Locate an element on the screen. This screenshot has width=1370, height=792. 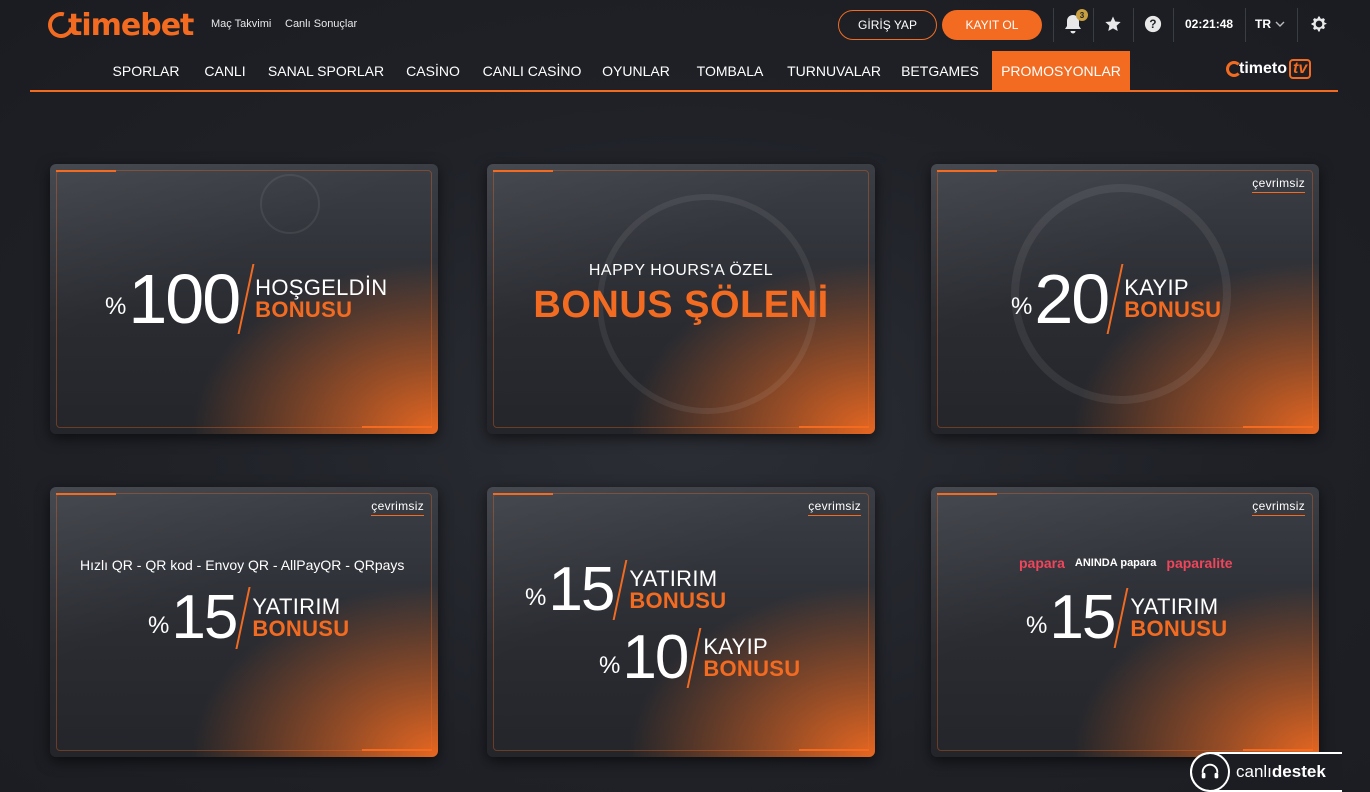
loss-label-top: KAYIP is located at coordinates (735, 646).